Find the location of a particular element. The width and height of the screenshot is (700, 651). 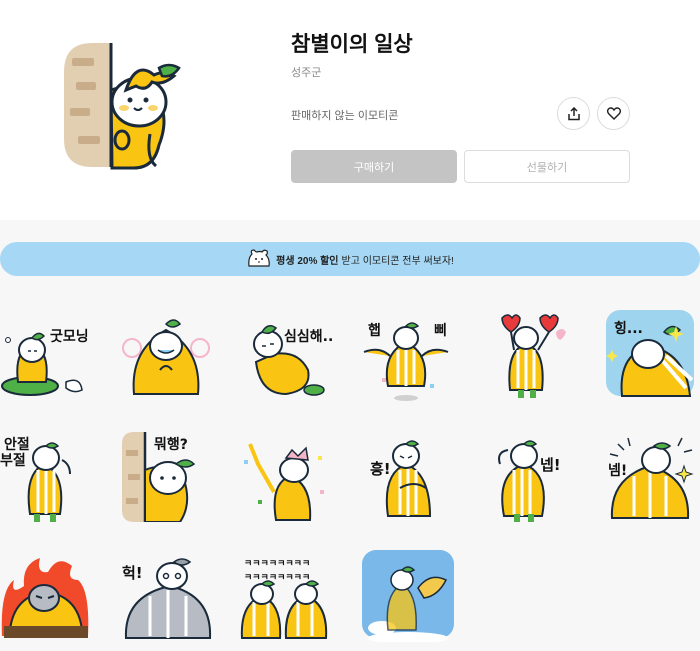

sticker-item: ㅋㅋㅋㅋㅋㅋㅋㅋ ㅋㅋㅋㅋㅋㅋㅋㅋ is located at coordinates (286, 596).